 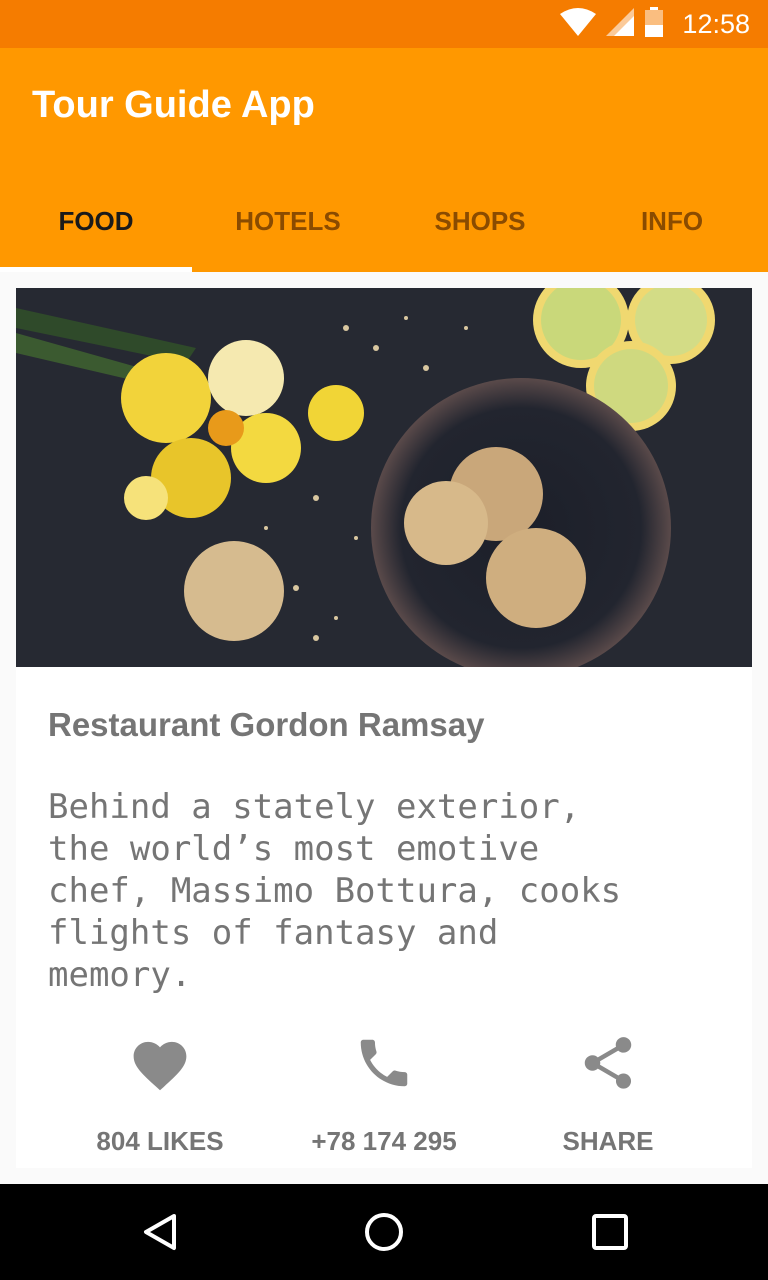 I want to click on home-icon, so click(x=384, y=1232).